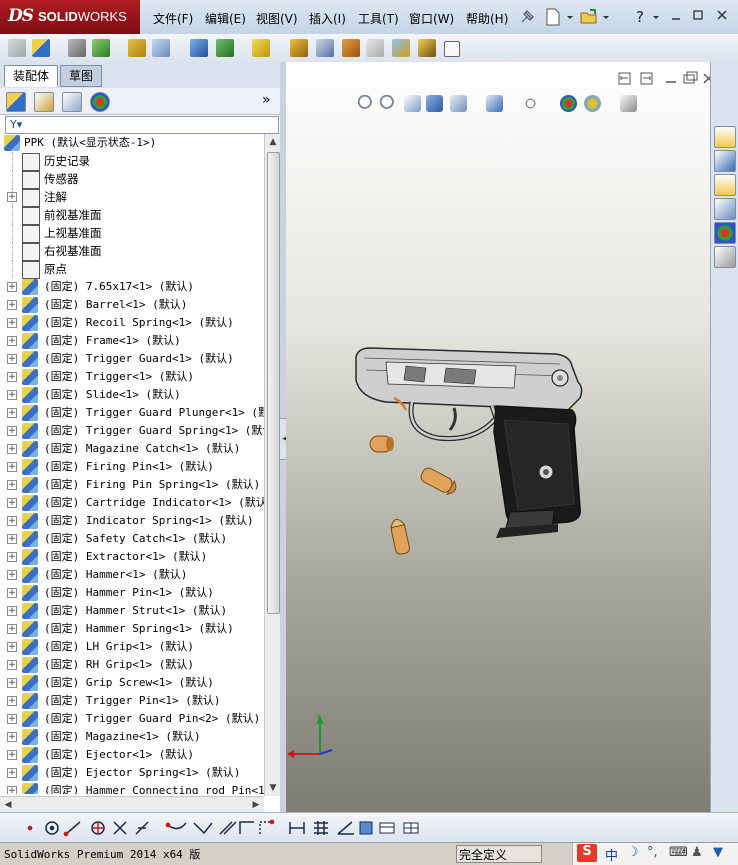 The width and height of the screenshot is (738, 865). I want to click on menu-insert: 插入(I), so click(327, 18).